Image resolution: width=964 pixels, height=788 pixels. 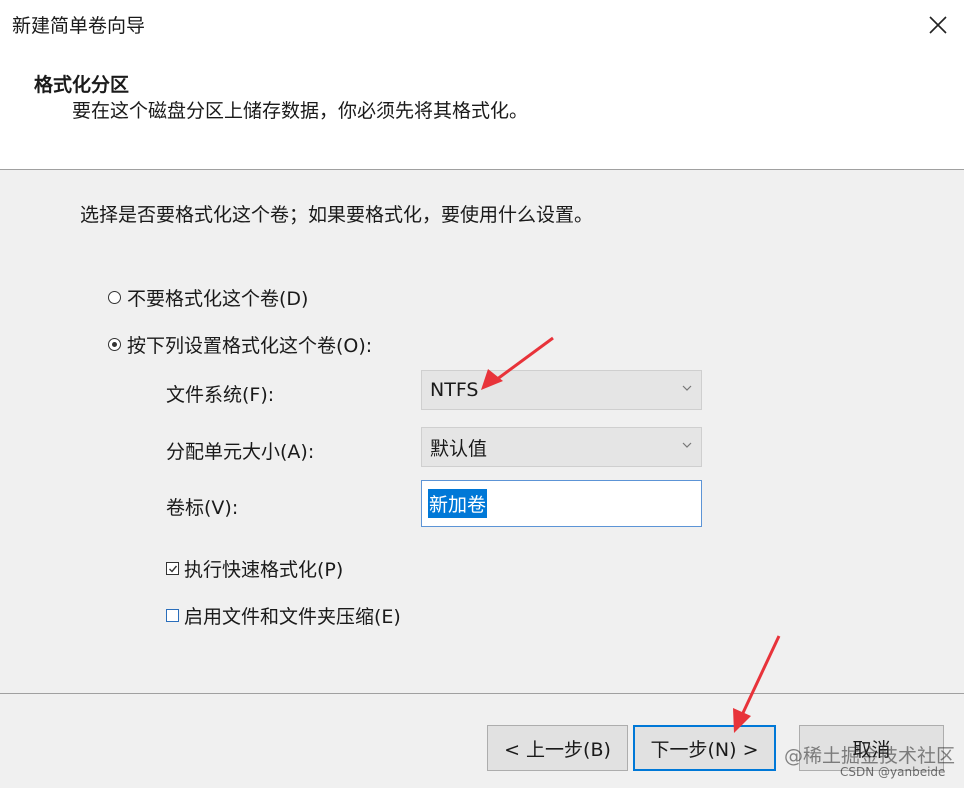 I want to click on radio-format-label: 按下列设置格式化这个卷(O):, so click(x=250, y=346).